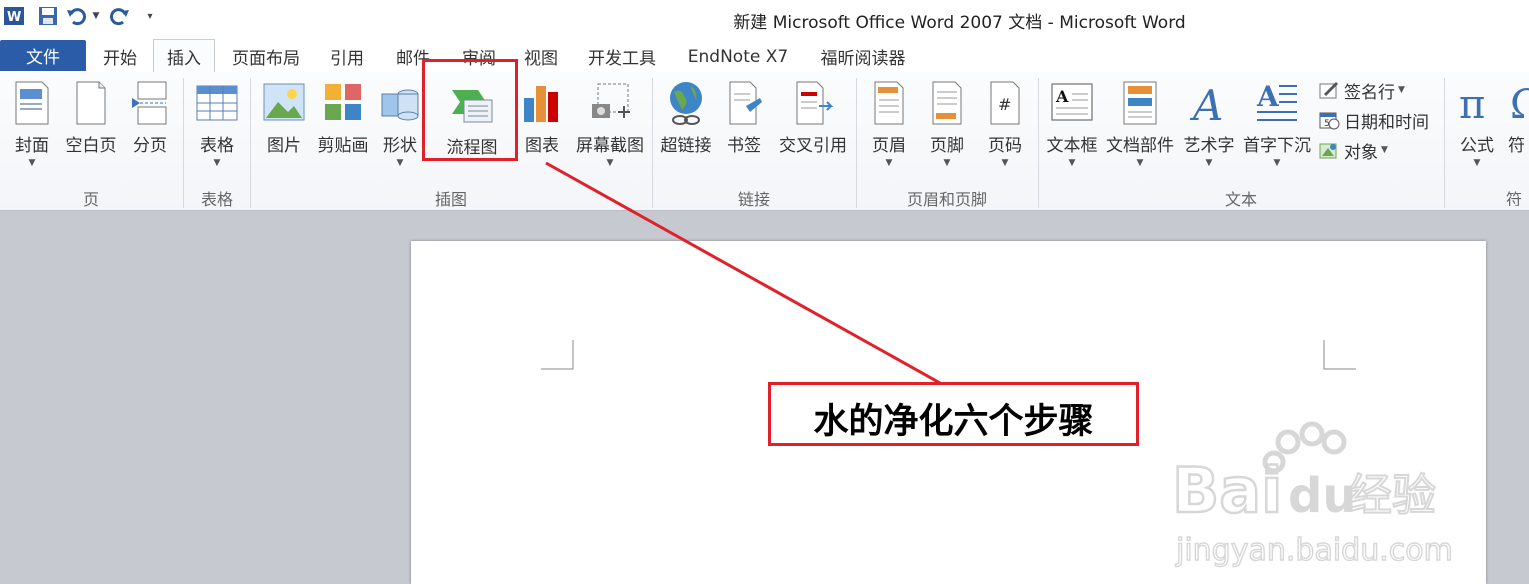 The image size is (1529, 584). I want to click on annotation-highlight-box, so click(470, 110).